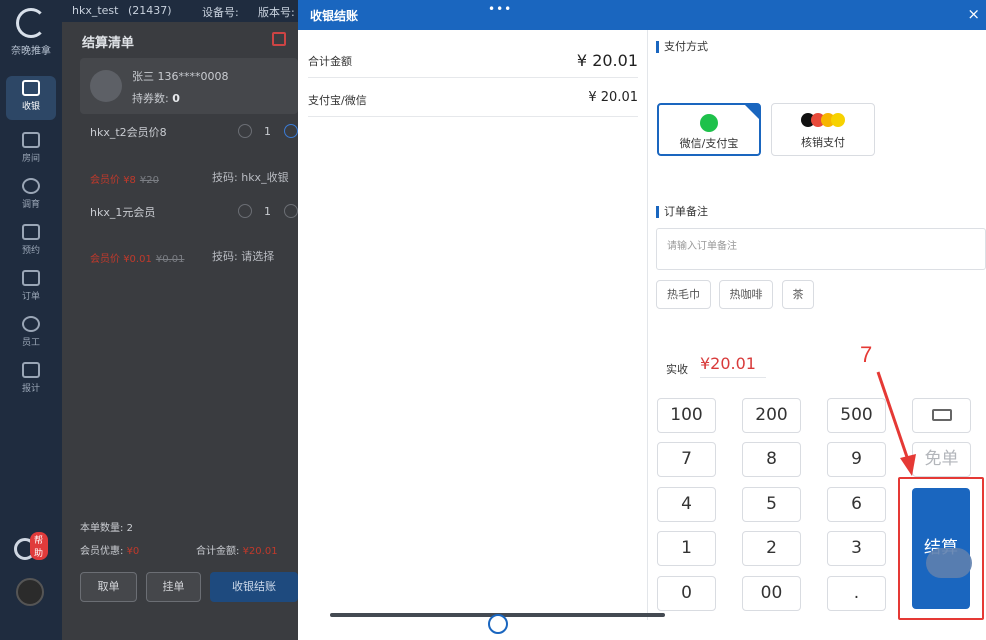 The image size is (986, 640). What do you see at coordinates (31, 140) in the screenshot?
I see `room-icon` at bounding box center [31, 140].